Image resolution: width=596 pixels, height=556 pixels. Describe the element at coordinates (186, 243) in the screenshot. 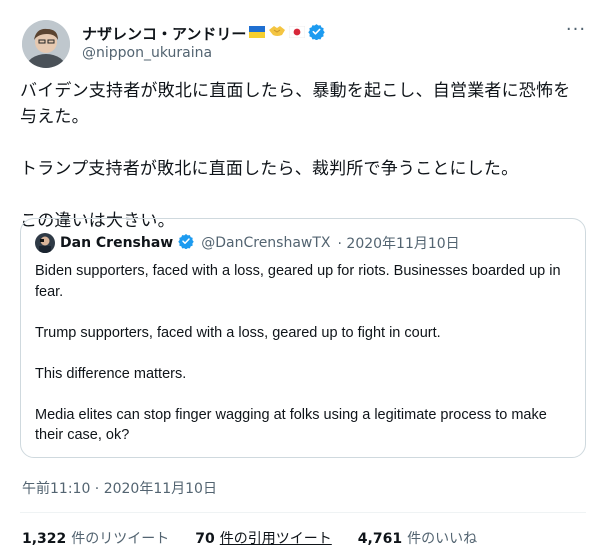

I see `quoted-verified-badge-icon` at that location.